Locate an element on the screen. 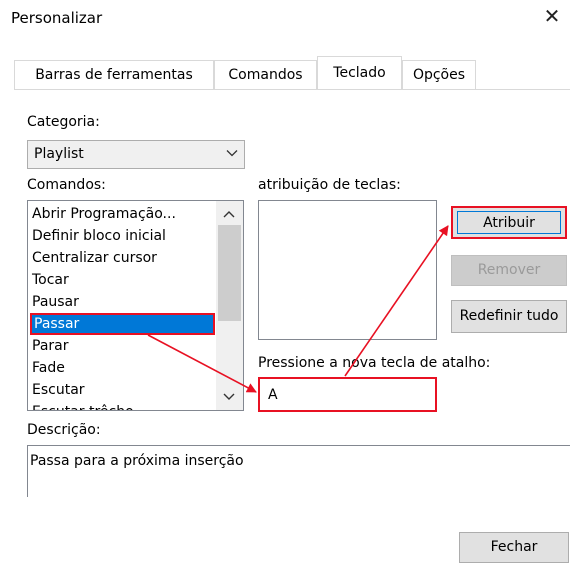 The height and width of the screenshot is (565, 570). list-scrollbar is located at coordinates (229, 305).